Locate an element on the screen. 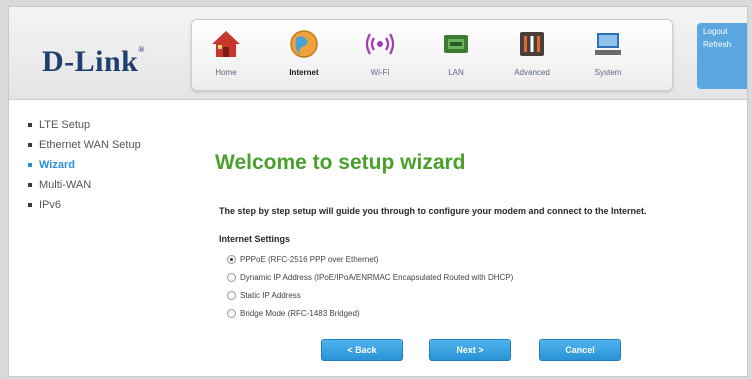  logout-link: Logout is located at coordinates (722, 29).